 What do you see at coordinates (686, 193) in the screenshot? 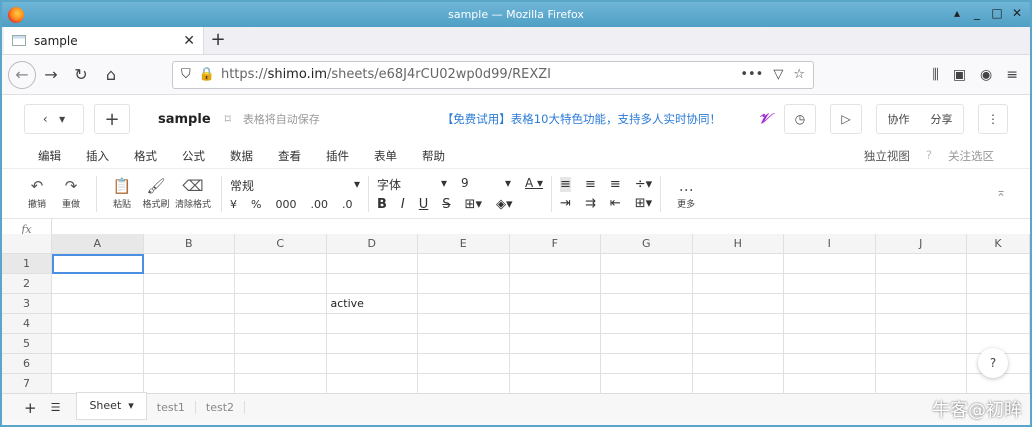
I see `more-button: … 更多` at bounding box center [686, 193].